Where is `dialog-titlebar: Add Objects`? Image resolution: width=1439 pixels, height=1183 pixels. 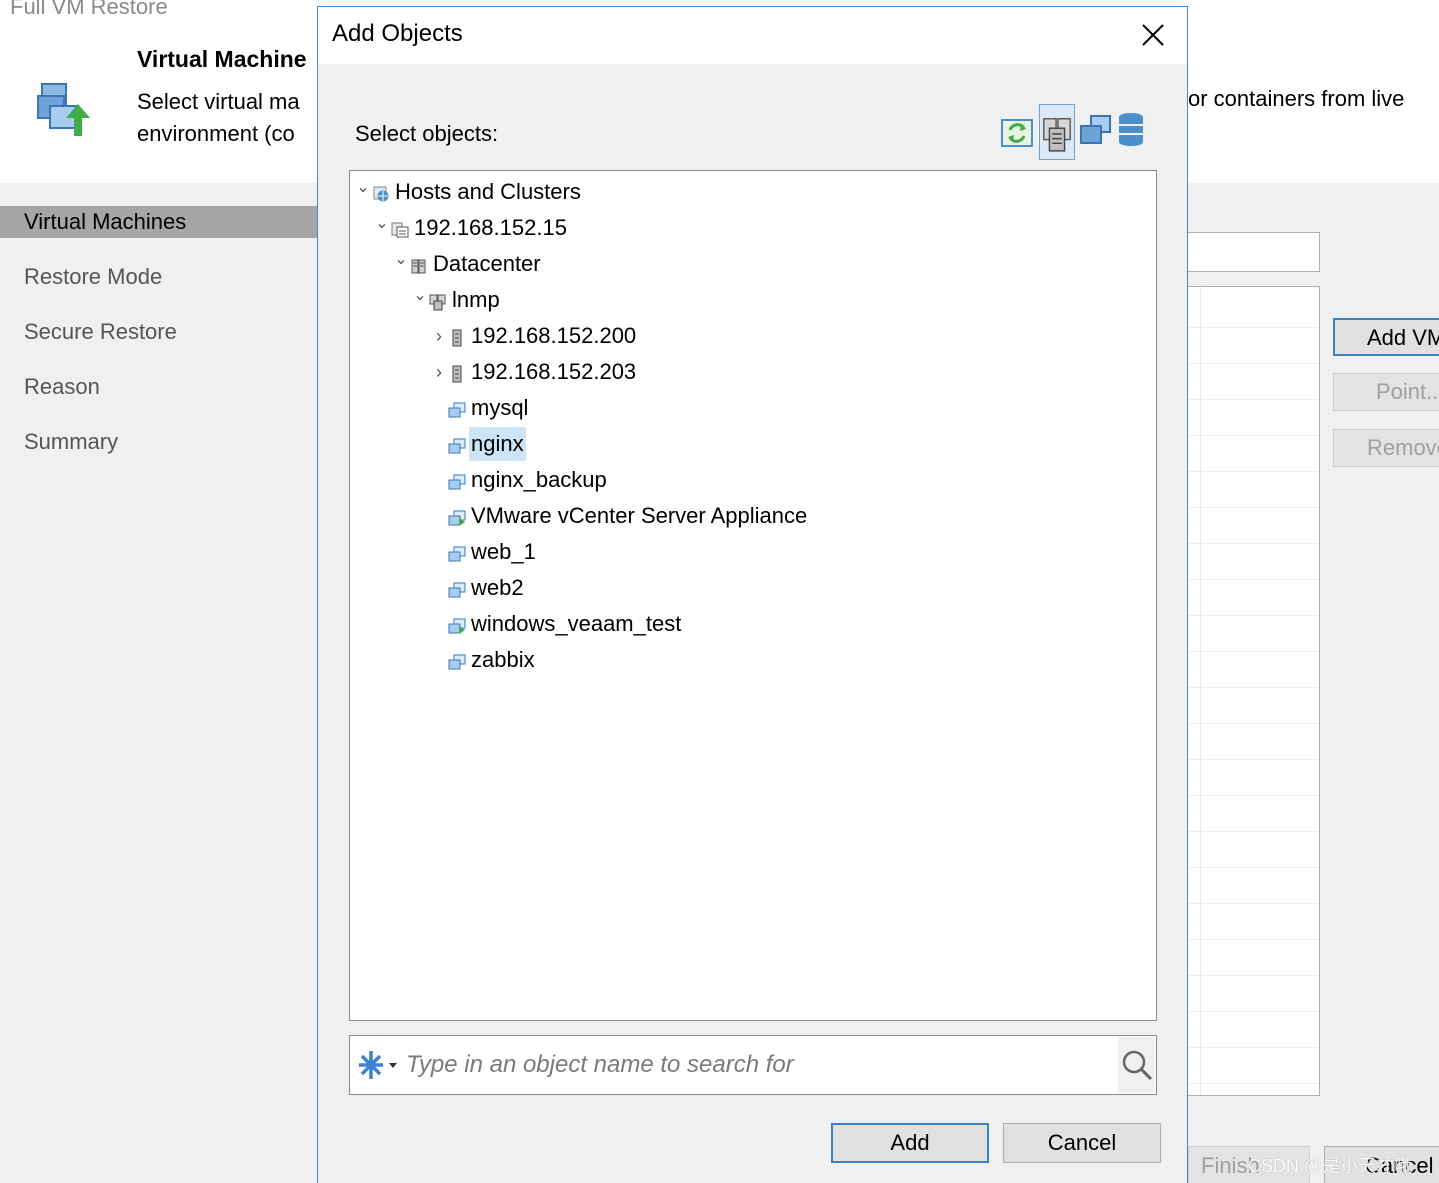
dialog-titlebar: Add Objects is located at coordinates (752, 35).